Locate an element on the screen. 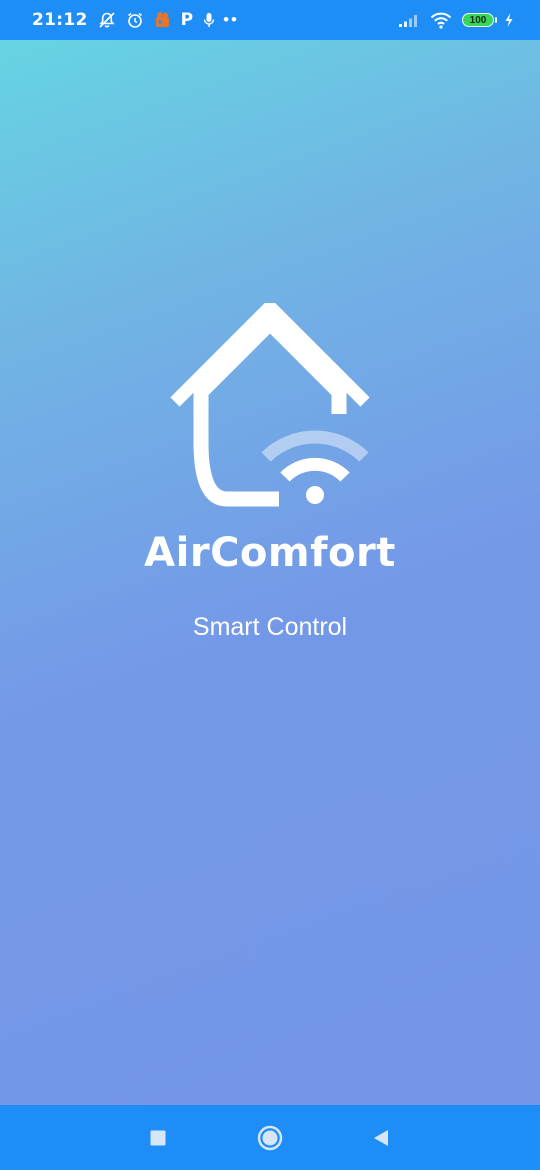 This screenshot has height=1170, width=540. status-bar-left: 21:12 P •• is located at coordinates (135, 20).